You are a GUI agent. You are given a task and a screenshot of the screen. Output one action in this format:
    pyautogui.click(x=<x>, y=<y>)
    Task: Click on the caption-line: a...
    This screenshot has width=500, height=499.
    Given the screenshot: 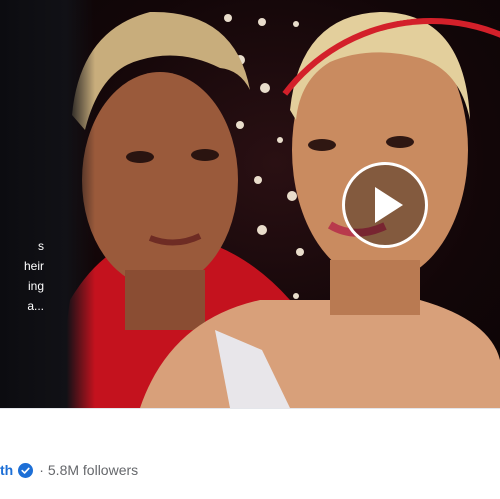 What is the action you would take?
    pyautogui.click(x=22, y=306)
    